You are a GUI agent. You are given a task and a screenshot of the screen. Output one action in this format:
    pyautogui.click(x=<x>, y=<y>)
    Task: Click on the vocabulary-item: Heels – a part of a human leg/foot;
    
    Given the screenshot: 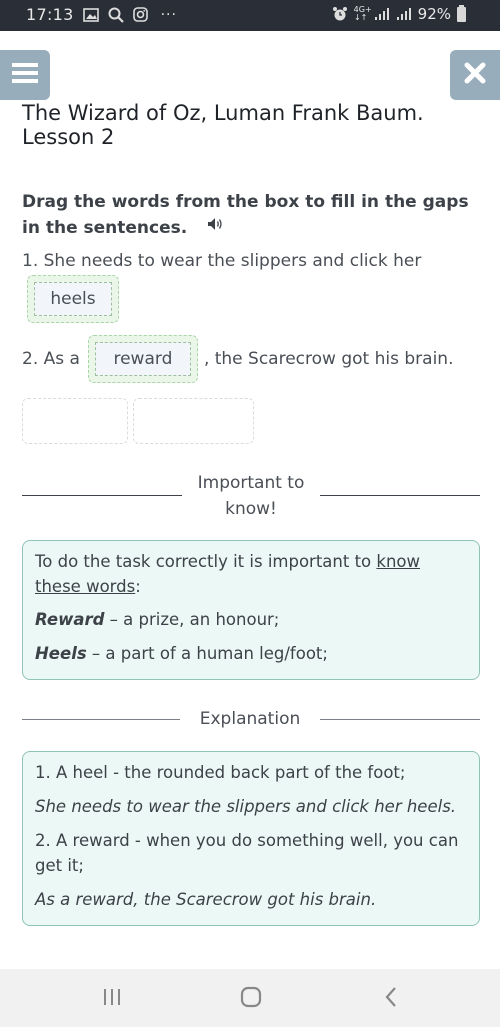 What is the action you would take?
    pyautogui.click(x=251, y=653)
    